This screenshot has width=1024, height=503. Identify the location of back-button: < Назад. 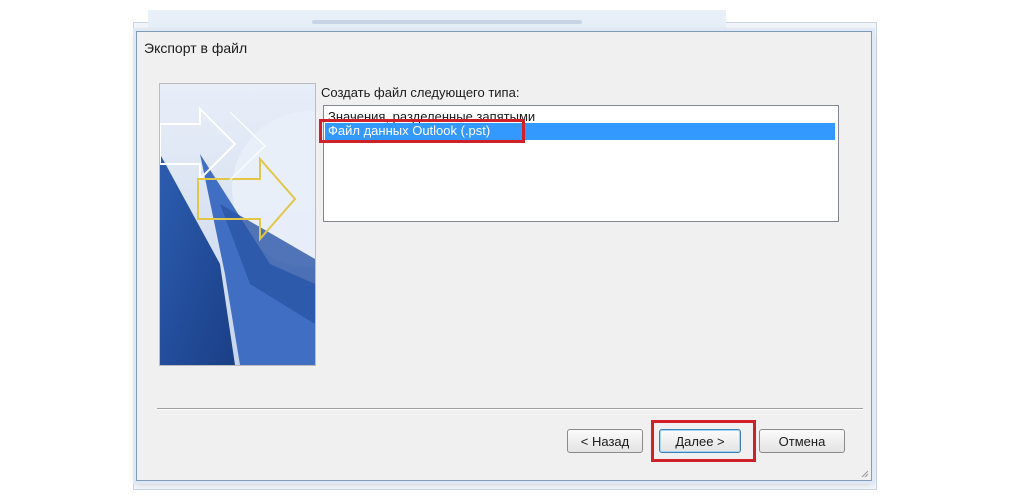
(605, 441).